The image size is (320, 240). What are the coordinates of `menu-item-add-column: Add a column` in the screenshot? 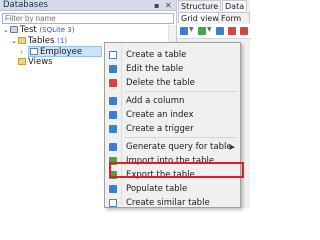 It's located at (172, 101).